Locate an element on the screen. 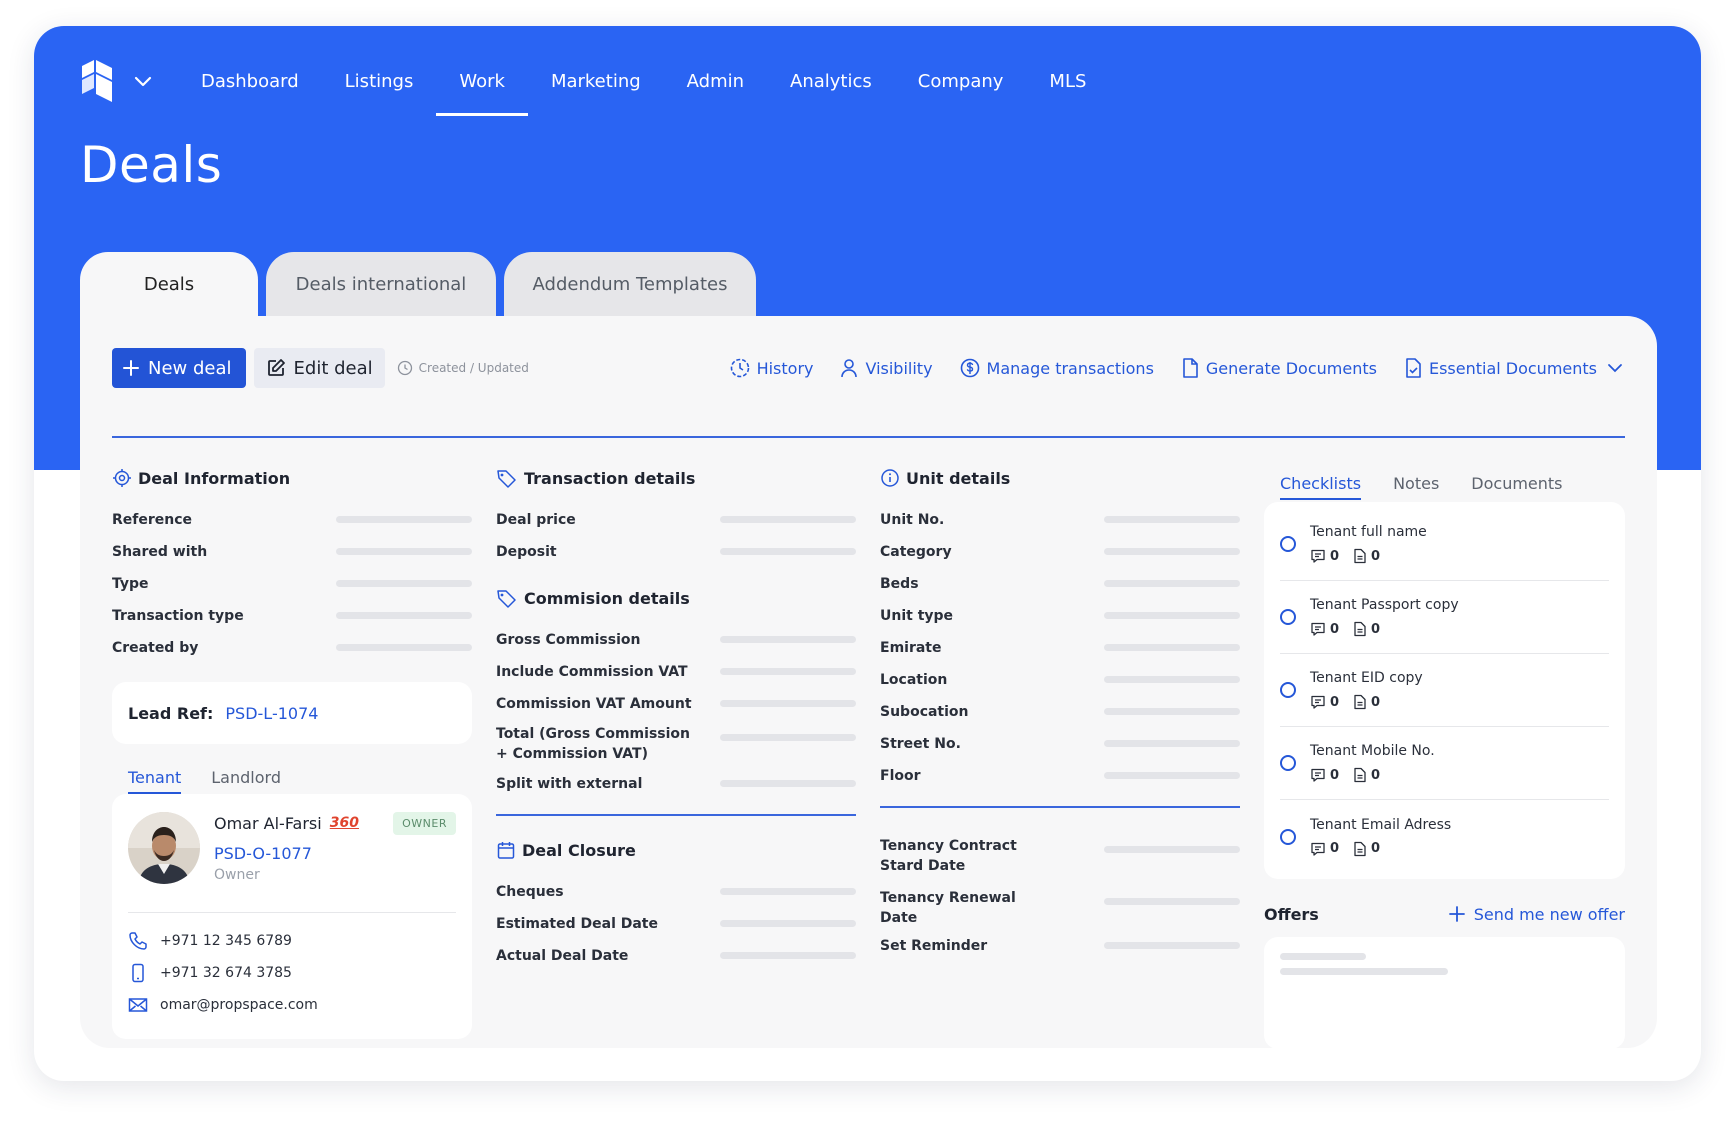 The width and height of the screenshot is (1735, 1123). contact-role: Owner is located at coordinates (237, 875).